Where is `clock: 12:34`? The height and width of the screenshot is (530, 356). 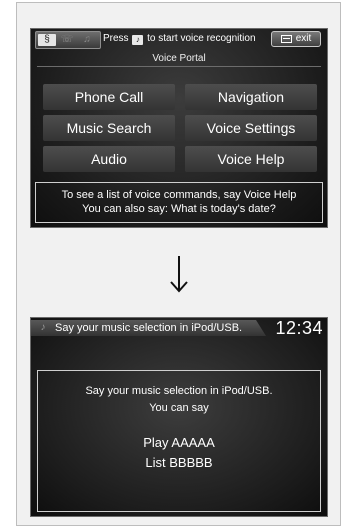 clock: 12:34 is located at coordinates (299, 328).